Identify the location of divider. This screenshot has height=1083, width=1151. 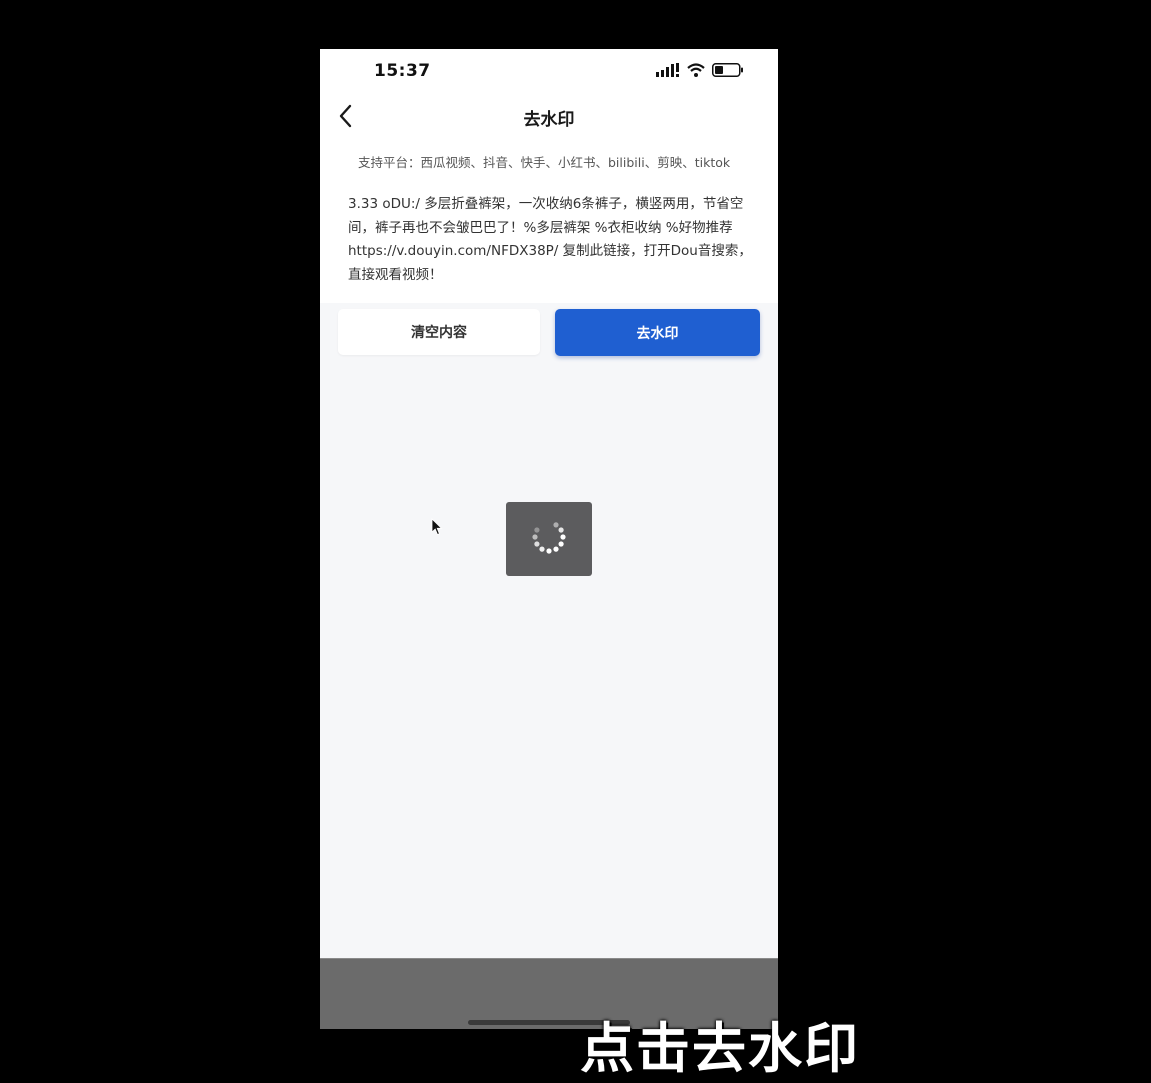
(549, 958).